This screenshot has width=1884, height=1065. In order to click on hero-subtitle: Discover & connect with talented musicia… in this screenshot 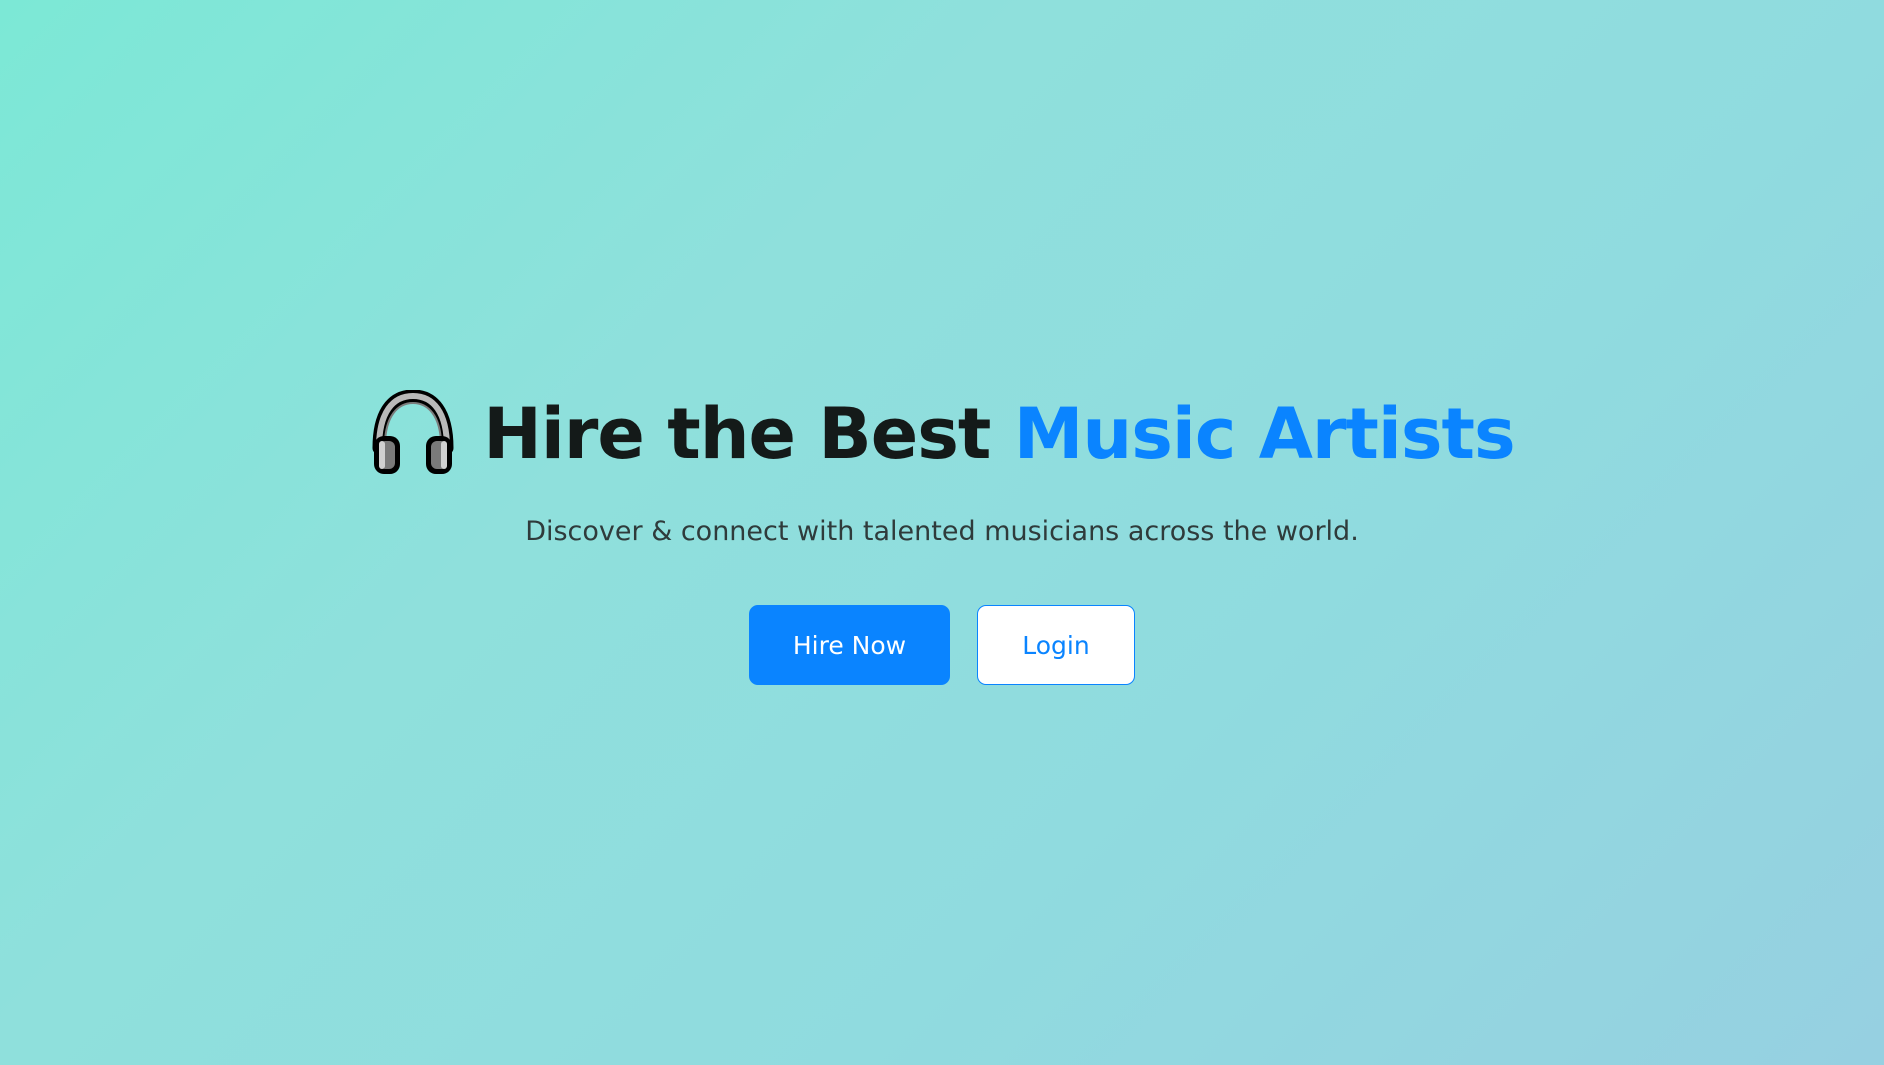, I will do `click(942, 531)`.